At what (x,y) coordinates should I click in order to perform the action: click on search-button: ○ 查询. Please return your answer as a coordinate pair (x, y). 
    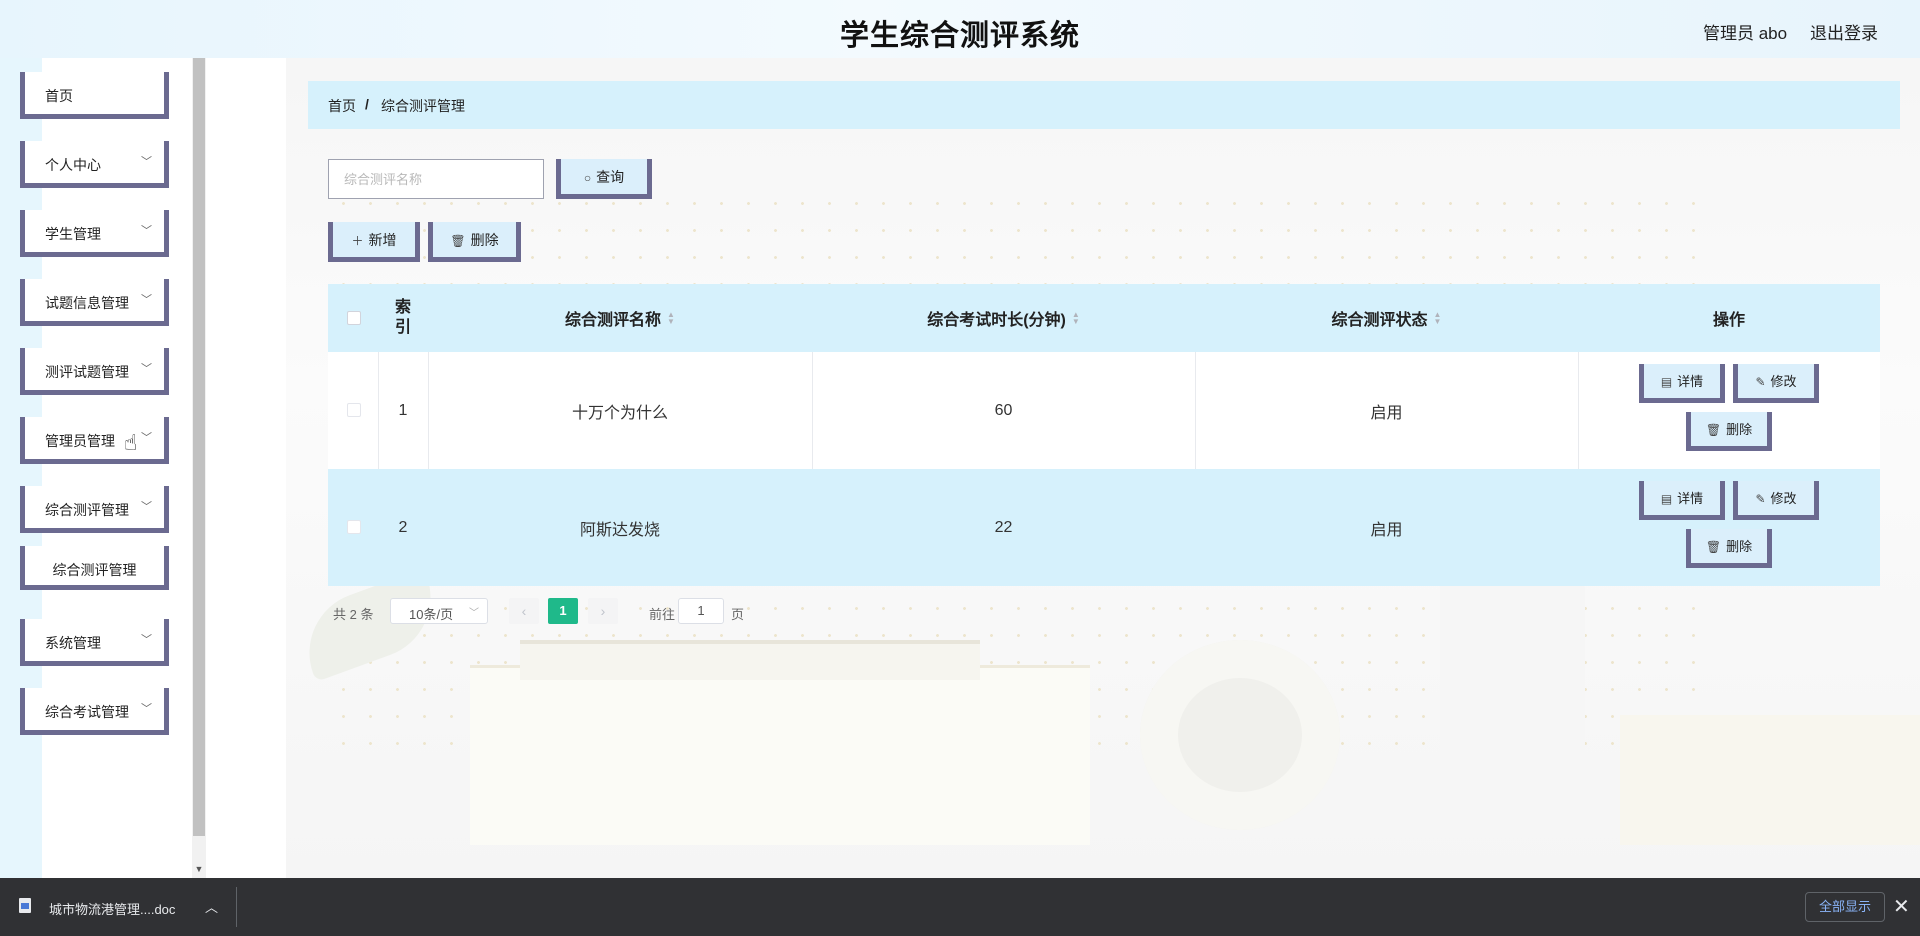
    Looking at the image, I should click on (604, 179).